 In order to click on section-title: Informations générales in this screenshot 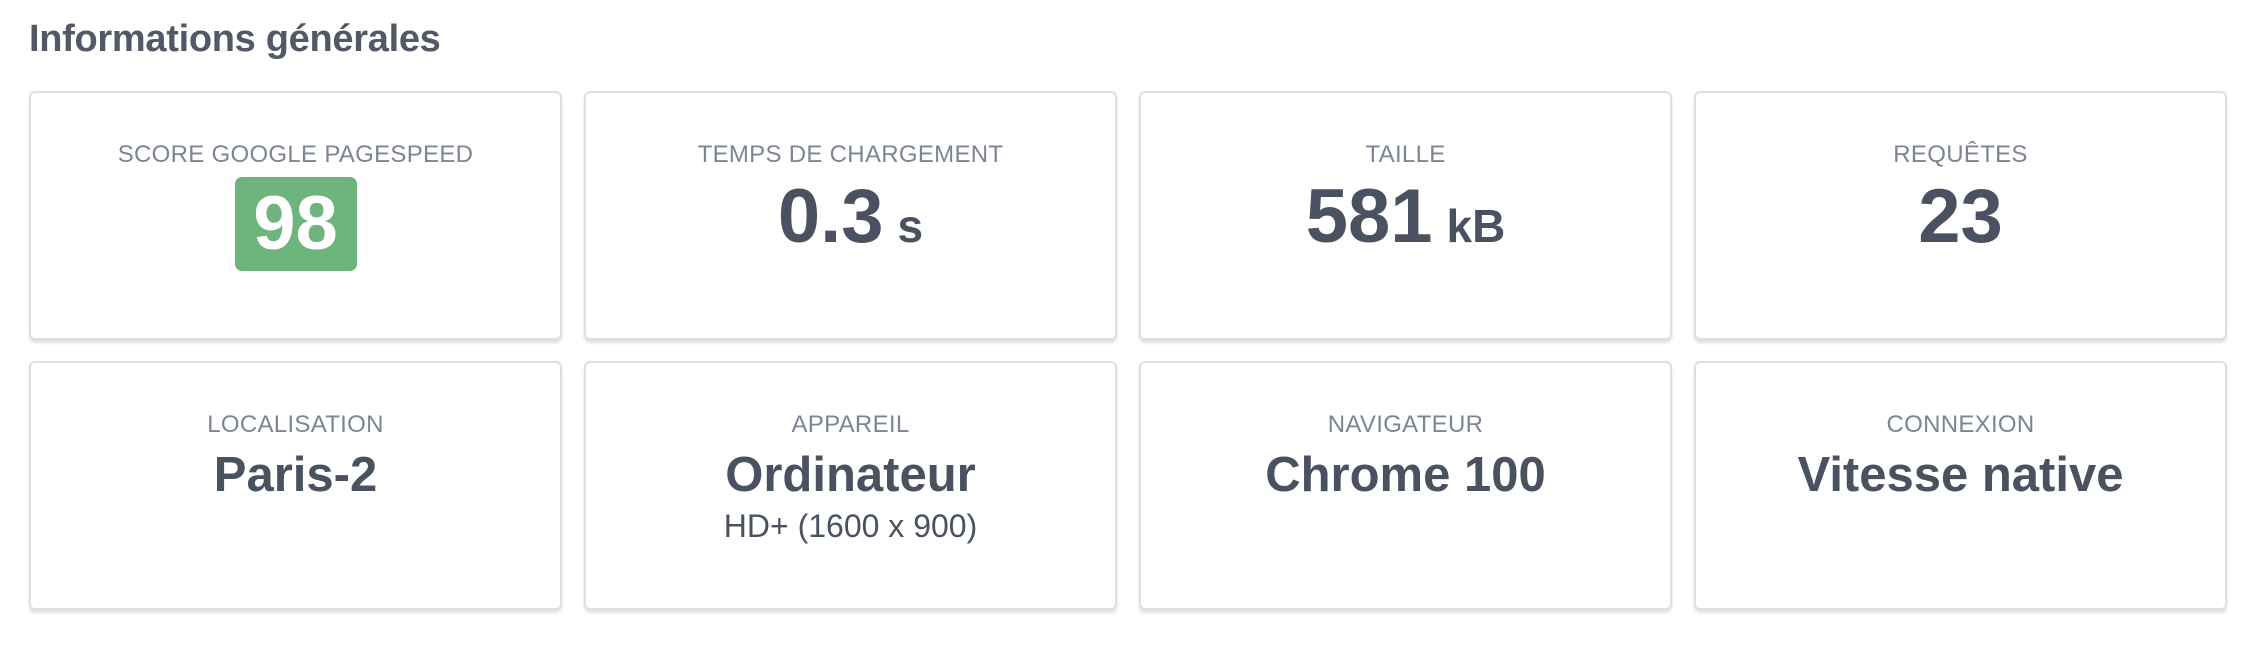, I will do `click(235, 39)`.